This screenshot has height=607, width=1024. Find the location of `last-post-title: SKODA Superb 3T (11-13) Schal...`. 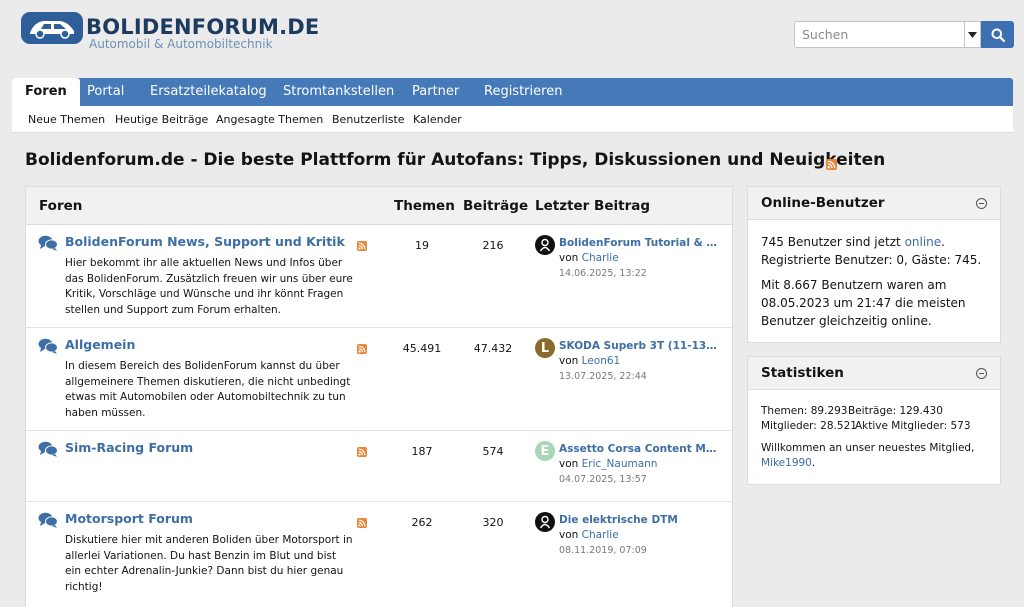

last-post-title: SKODA Superb 3T (11-13) Schal... is located at coordinates (640, 346).